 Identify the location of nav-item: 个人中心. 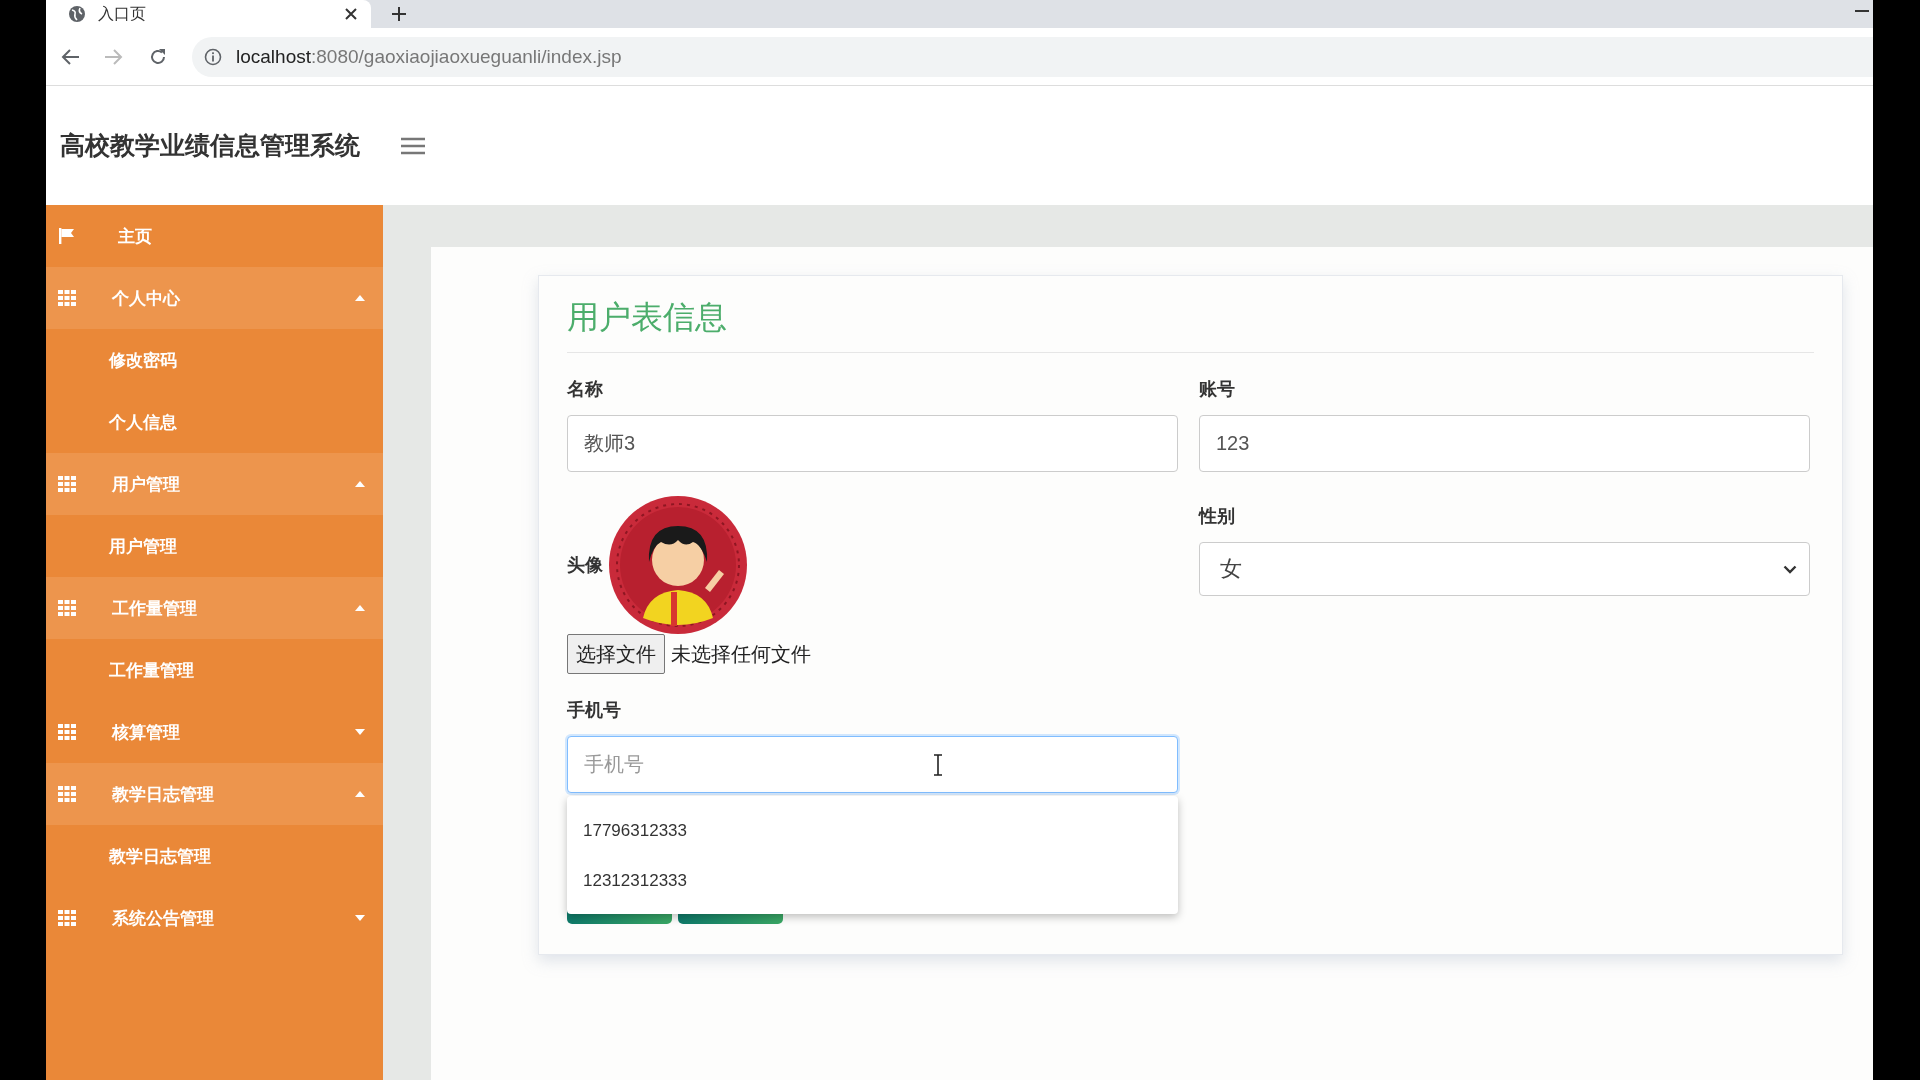
(214, 298).